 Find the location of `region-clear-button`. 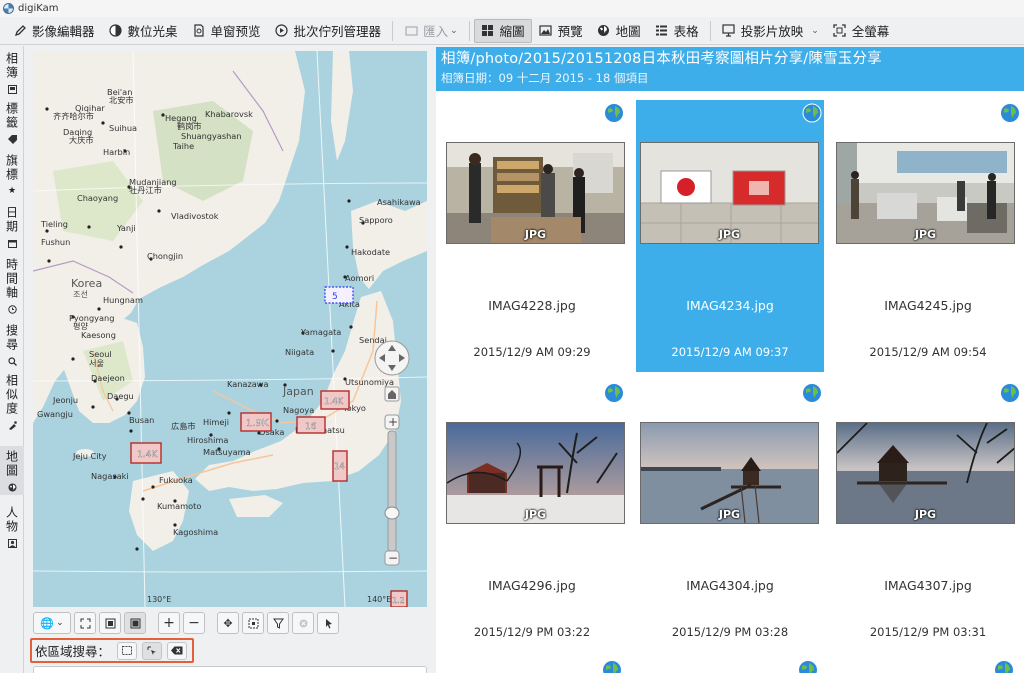

region-clear-button is located at coordinates (177, 650).